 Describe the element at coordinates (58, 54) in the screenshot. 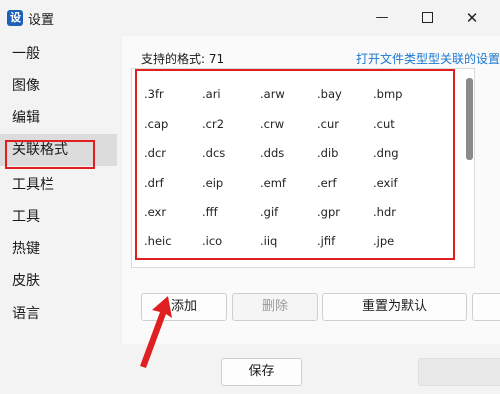

I see `sidebar-item-general: 一般` at that location.